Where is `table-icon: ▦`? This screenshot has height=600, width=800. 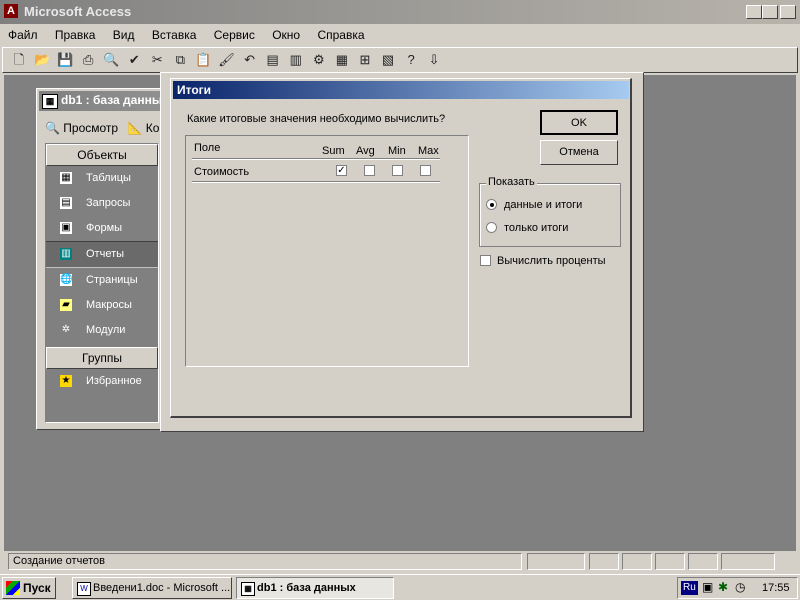 table-icon: ▦ is located at coordinates (66, 178).